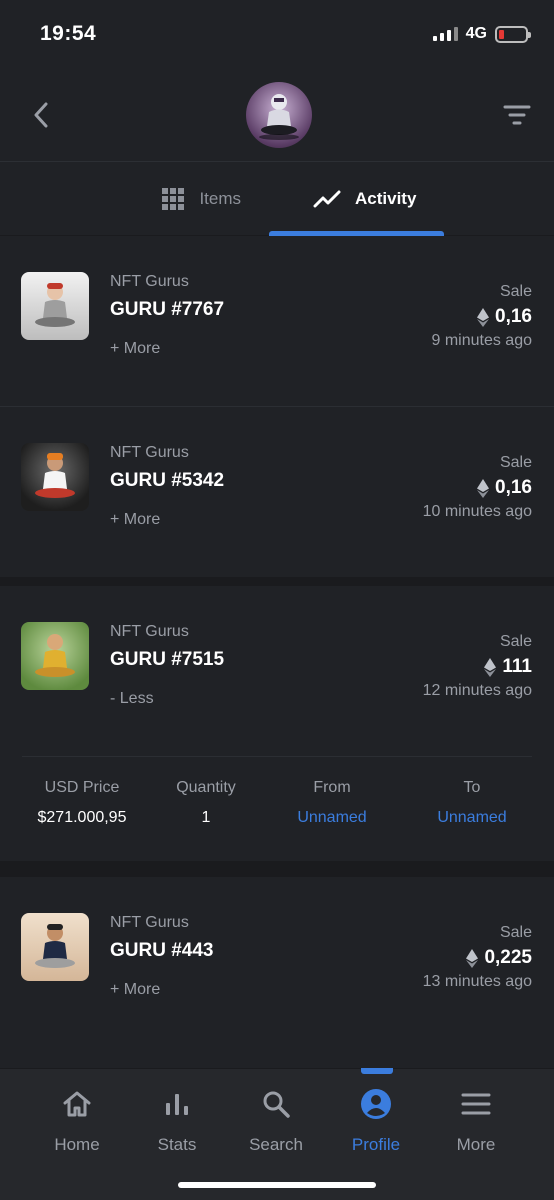 The image size is (554, 1200). I want to click on network-type: 4G, so click(476, 33).